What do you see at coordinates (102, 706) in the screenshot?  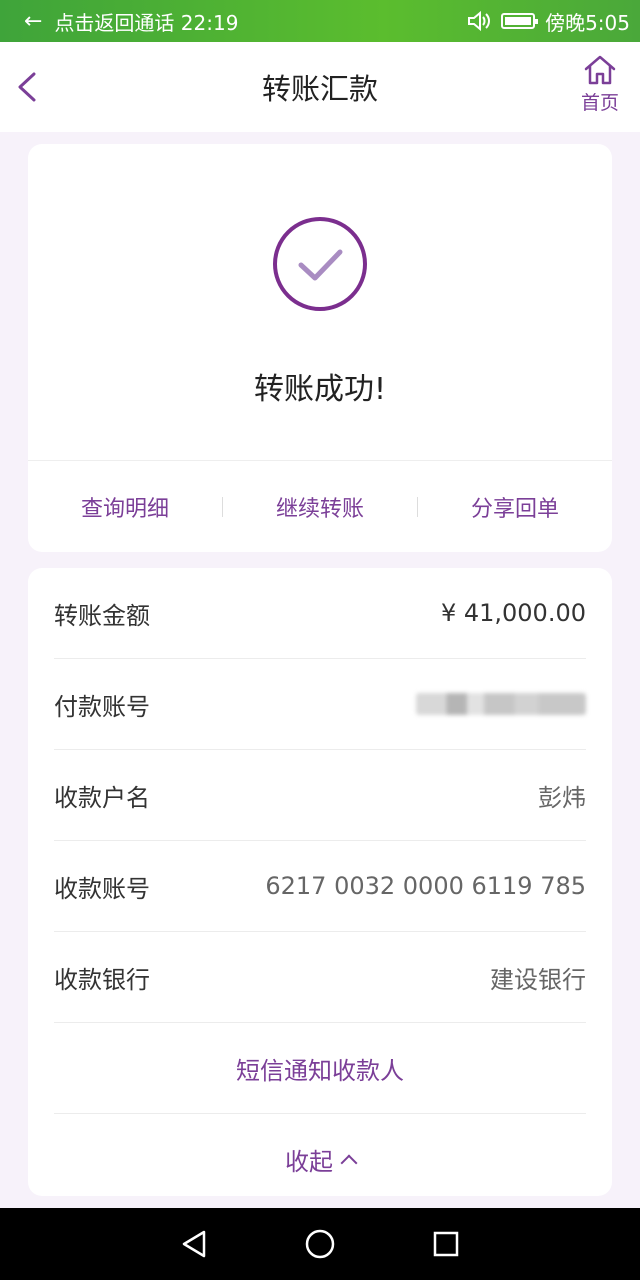 I see `payer-account-label: 付款账号` at bounding box center [102, 706].